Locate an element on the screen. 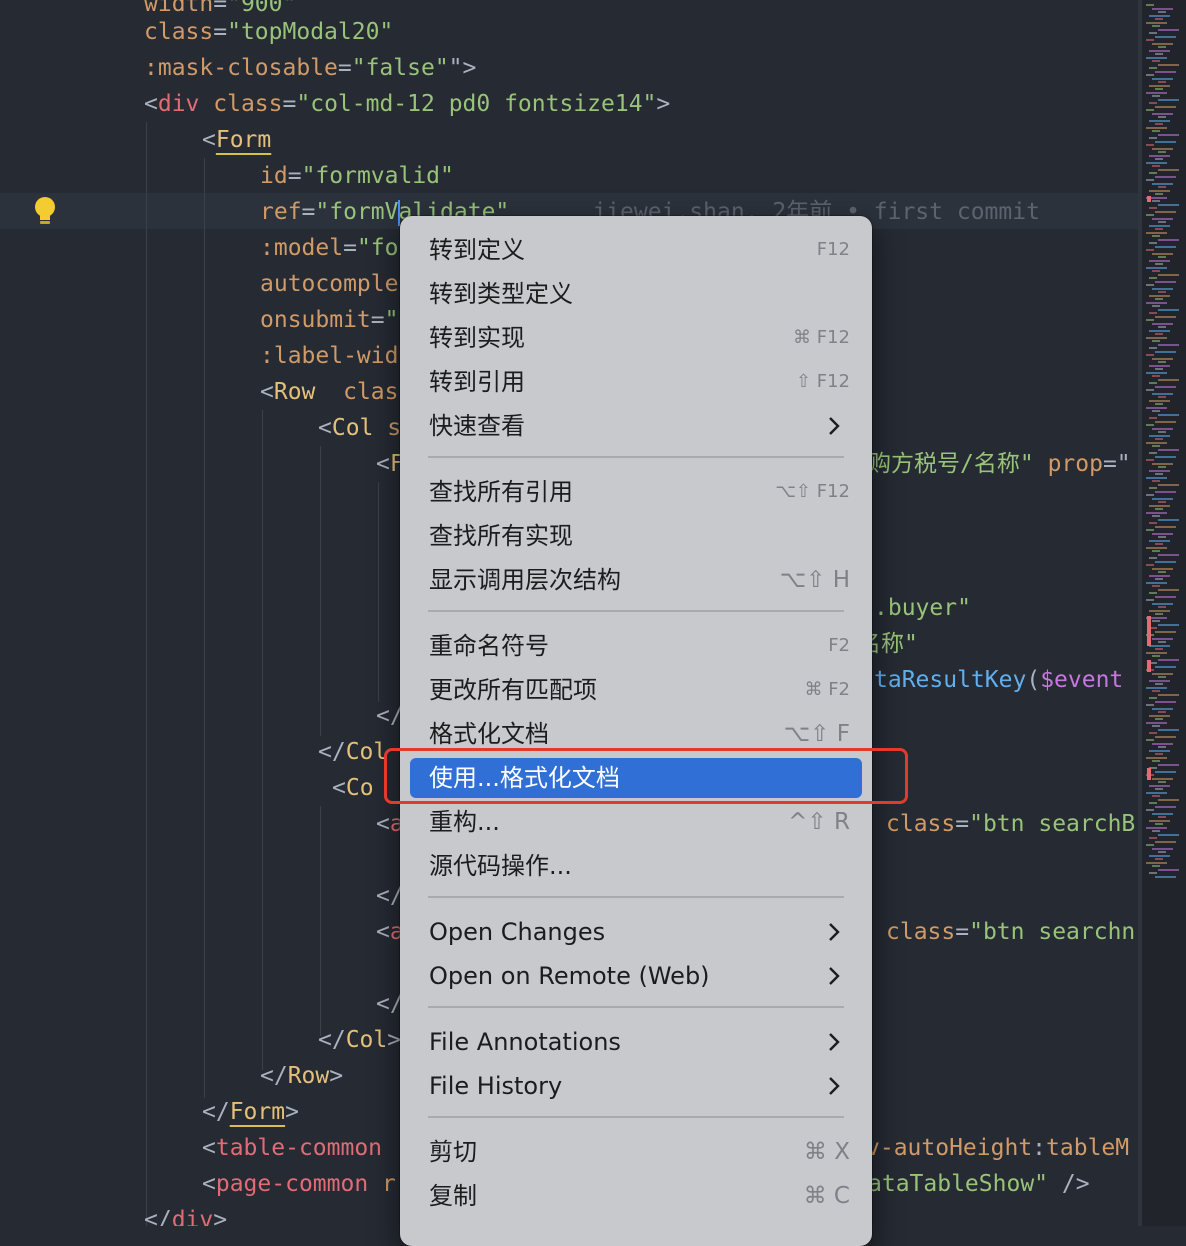 Image resolution: width=1186 pixels, height=1246 pixels. code-line-fragment: v-autoHeight:tableM is located at coordinates (997, 1148).